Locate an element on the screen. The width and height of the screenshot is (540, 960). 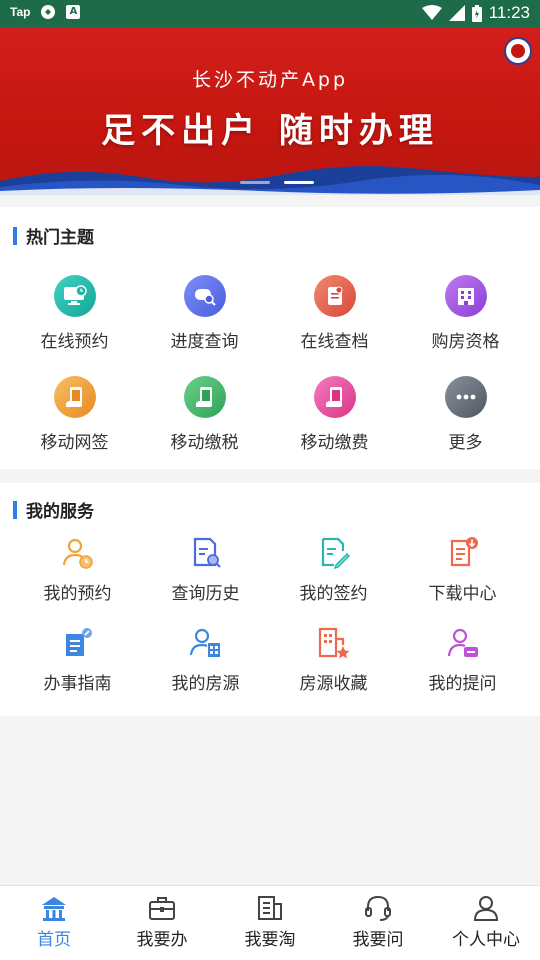
monitor-clock-icon is located at coordinates (74, 296).